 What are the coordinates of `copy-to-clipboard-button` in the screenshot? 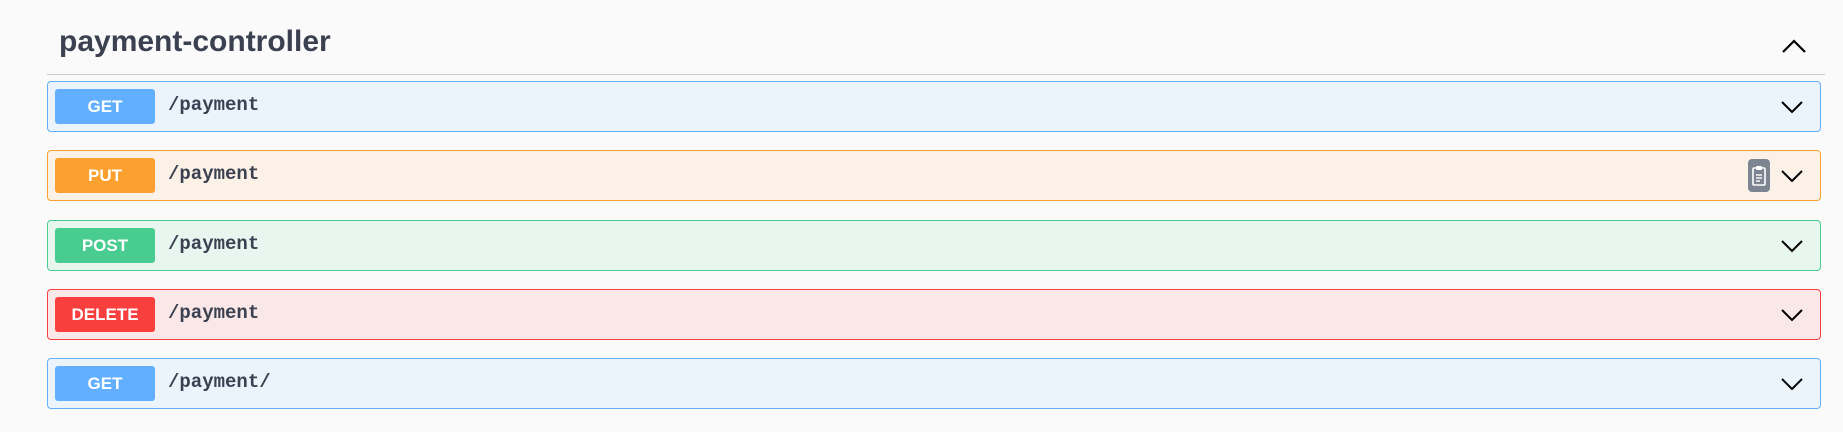 It's located at (1759, 175).